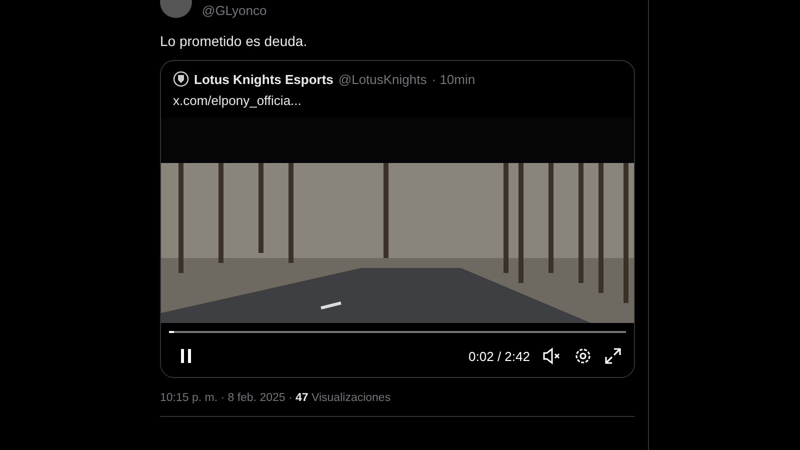 Image resolution: width=800 pixels, height=450 pixels. I want to click on post-text: Lo prometido es deuda., so click(234, 41).